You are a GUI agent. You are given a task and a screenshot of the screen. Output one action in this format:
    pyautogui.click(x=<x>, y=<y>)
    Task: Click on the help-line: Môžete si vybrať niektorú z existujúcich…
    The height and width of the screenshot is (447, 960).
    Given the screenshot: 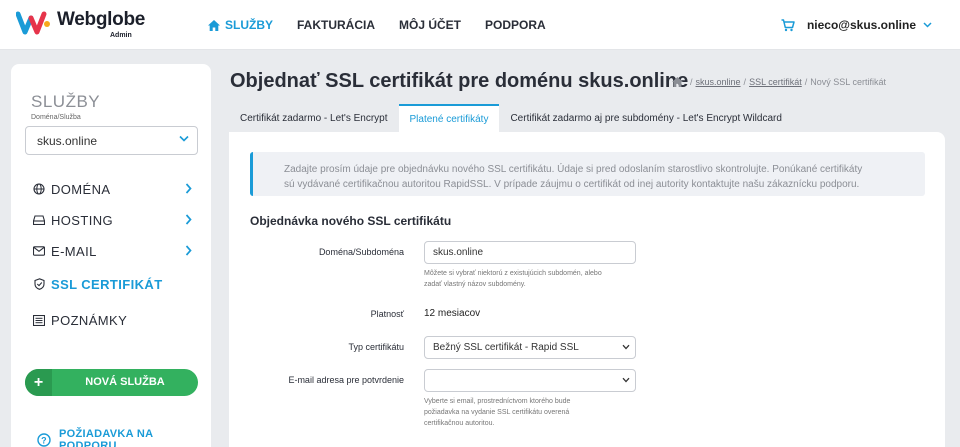 What is the action you would take?
    pyautogui.click(x=513, y=273)
    